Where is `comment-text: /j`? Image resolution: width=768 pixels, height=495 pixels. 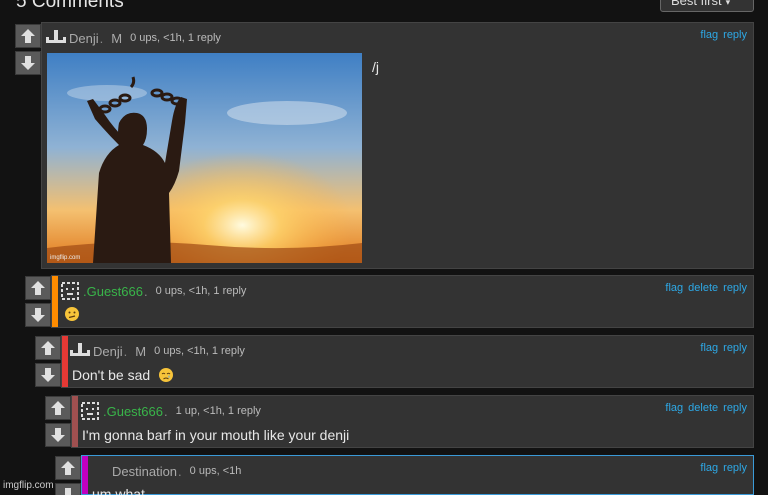
comment-text: /j is located at coordinates (375, 67).